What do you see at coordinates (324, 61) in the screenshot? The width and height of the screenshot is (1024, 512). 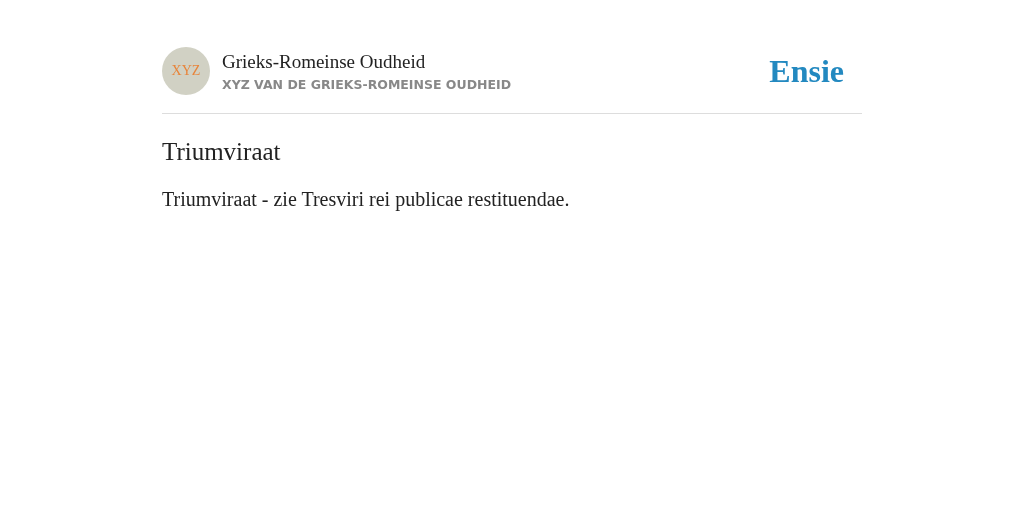 I see `site-title: Grieks-Romeinse Oudheid` at bounding box center [324, 61].